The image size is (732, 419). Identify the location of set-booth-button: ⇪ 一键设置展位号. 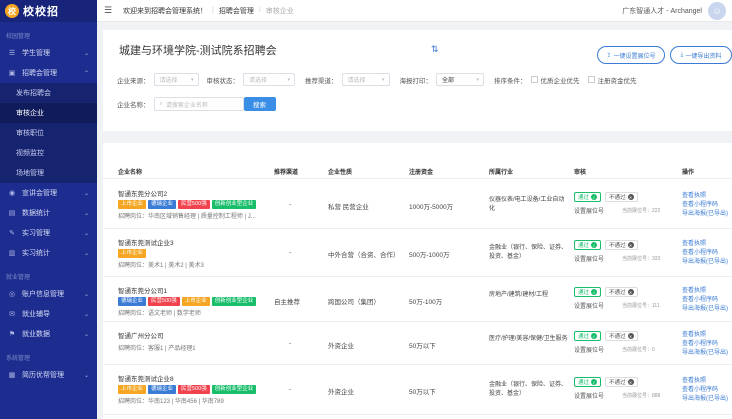
(631, 55).